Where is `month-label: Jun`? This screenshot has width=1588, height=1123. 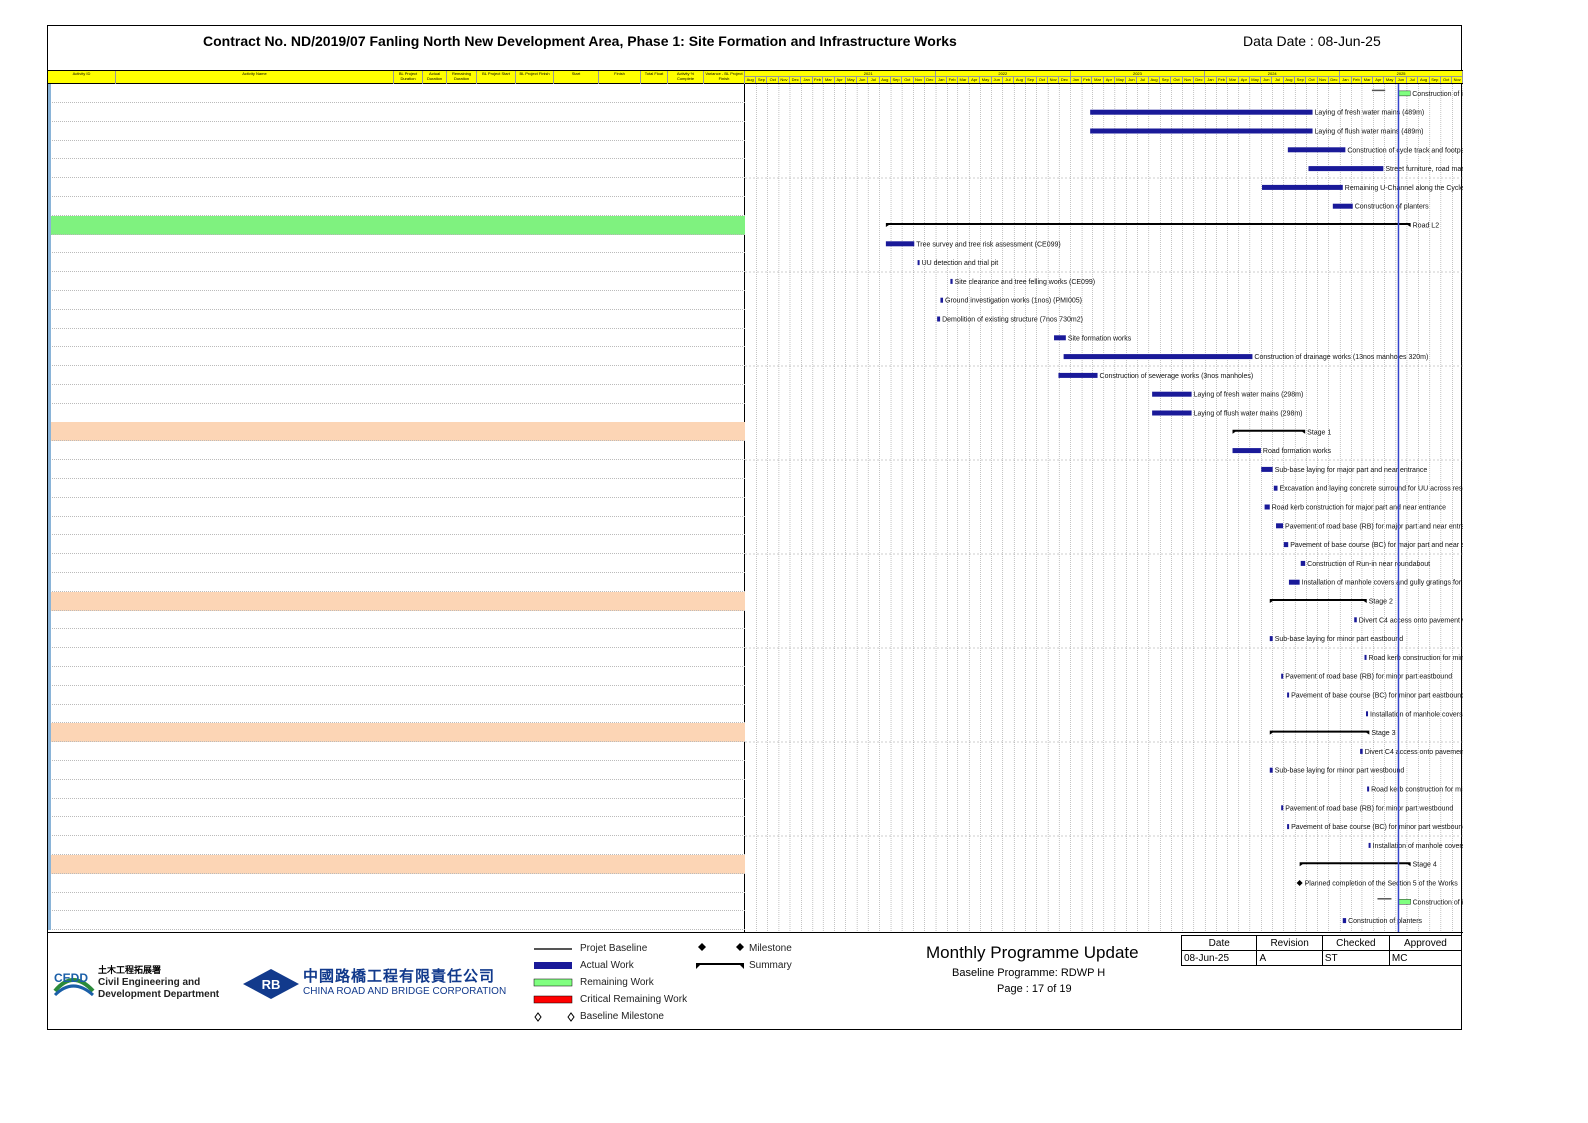
month-label: Jun is located at coordinates (1132, 80).